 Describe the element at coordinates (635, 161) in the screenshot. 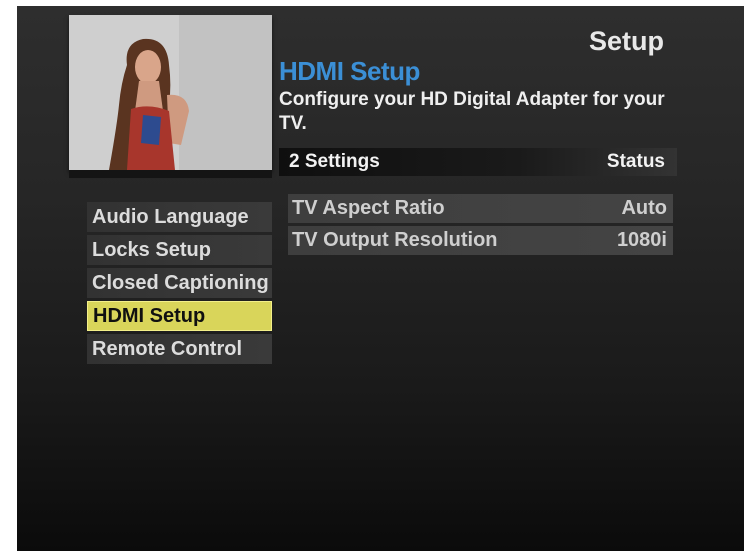

I see `status-column-label: Status` at that location.